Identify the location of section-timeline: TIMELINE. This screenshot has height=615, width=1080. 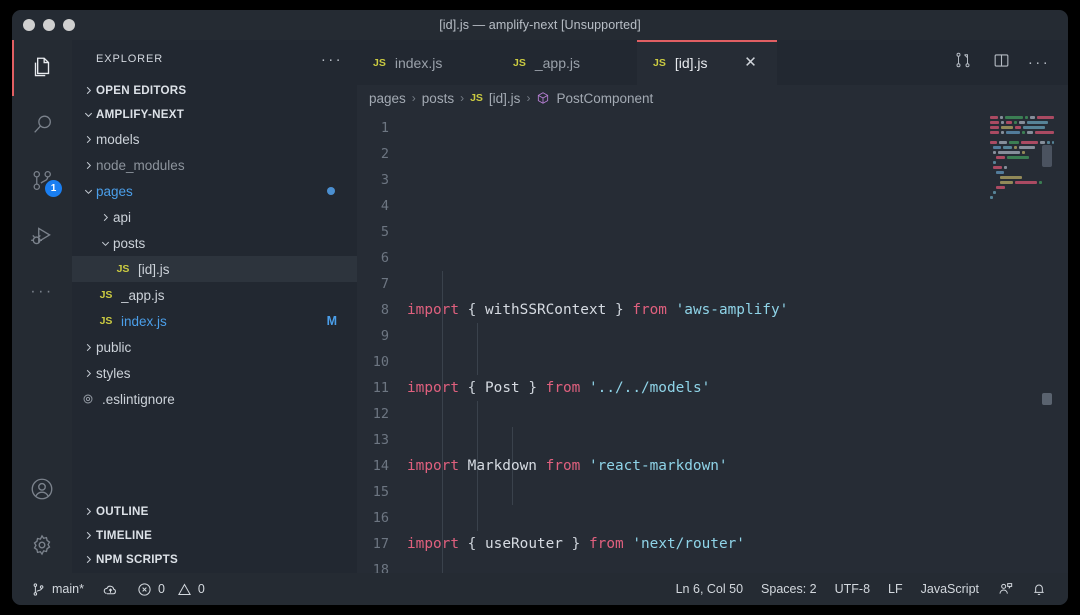
(214, 535).